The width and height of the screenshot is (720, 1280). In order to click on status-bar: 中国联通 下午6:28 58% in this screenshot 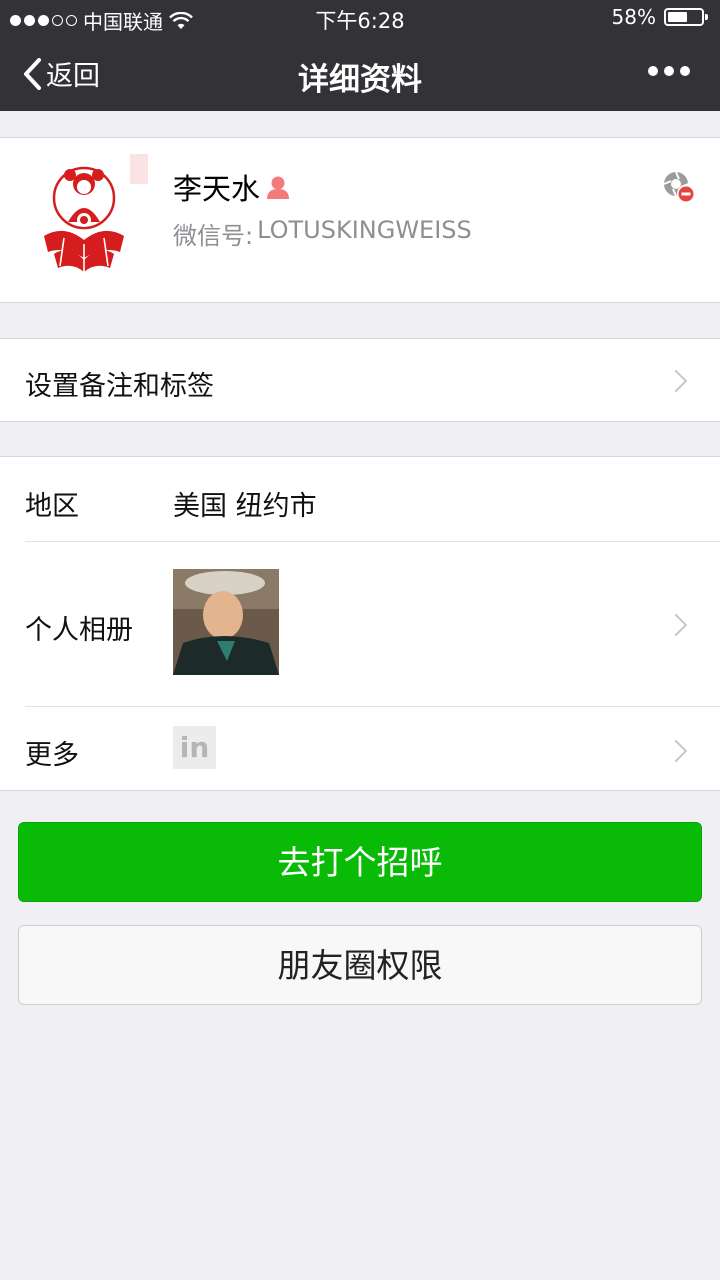, I will do `click(360, 18)`.